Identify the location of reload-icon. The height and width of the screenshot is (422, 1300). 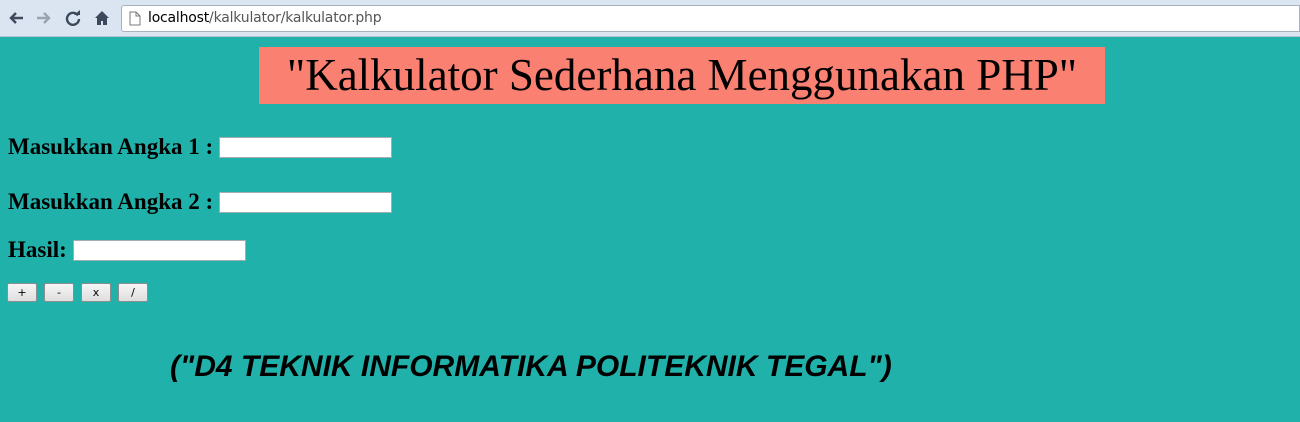
(73, 18).